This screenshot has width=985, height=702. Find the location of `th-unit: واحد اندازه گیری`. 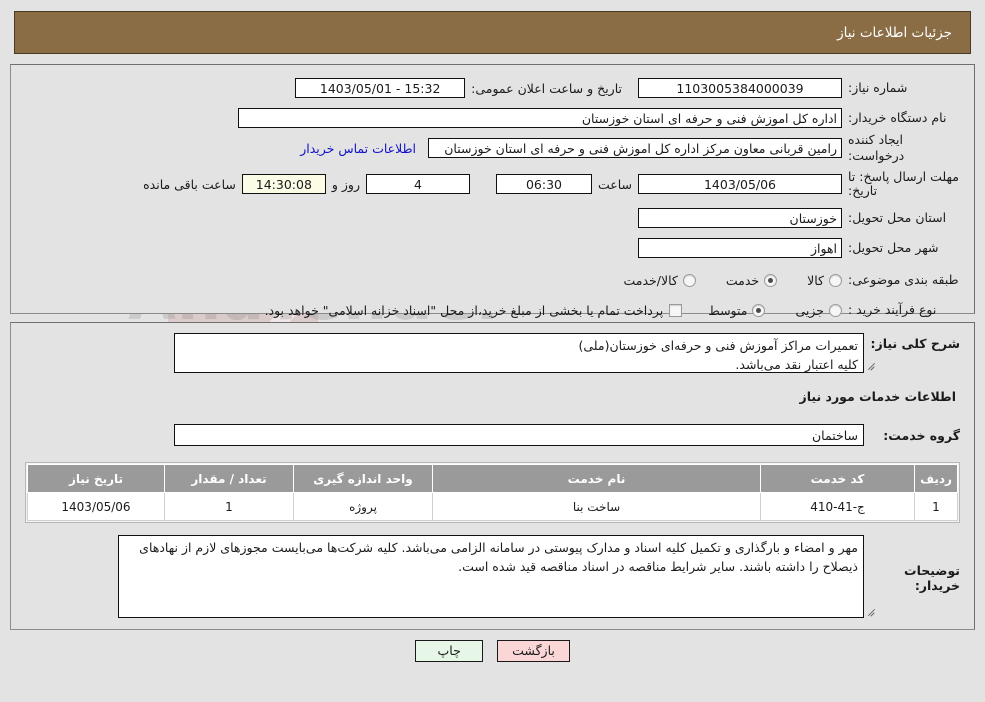

th-unit: واحد اندازه گیری is located at coordinates (363, 478).